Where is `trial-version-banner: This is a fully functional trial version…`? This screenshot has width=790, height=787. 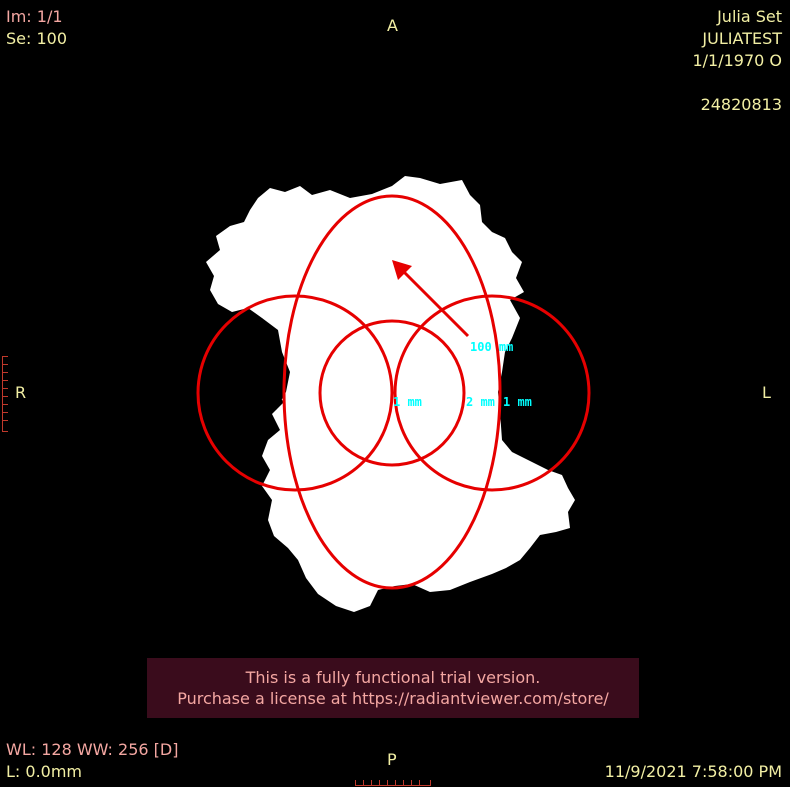 trial-version-banner: This is a fully functional trial version… is located at coordinates (393, 688).